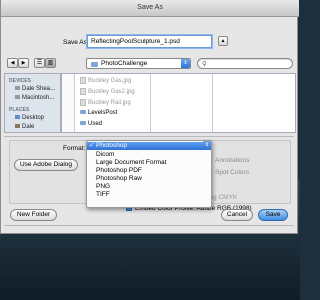 This screenshot has height=300, width=320. Describe the element at coordinates (124, 63) in the screenshot. I see `location-label: PhotoChallenge` at that location.